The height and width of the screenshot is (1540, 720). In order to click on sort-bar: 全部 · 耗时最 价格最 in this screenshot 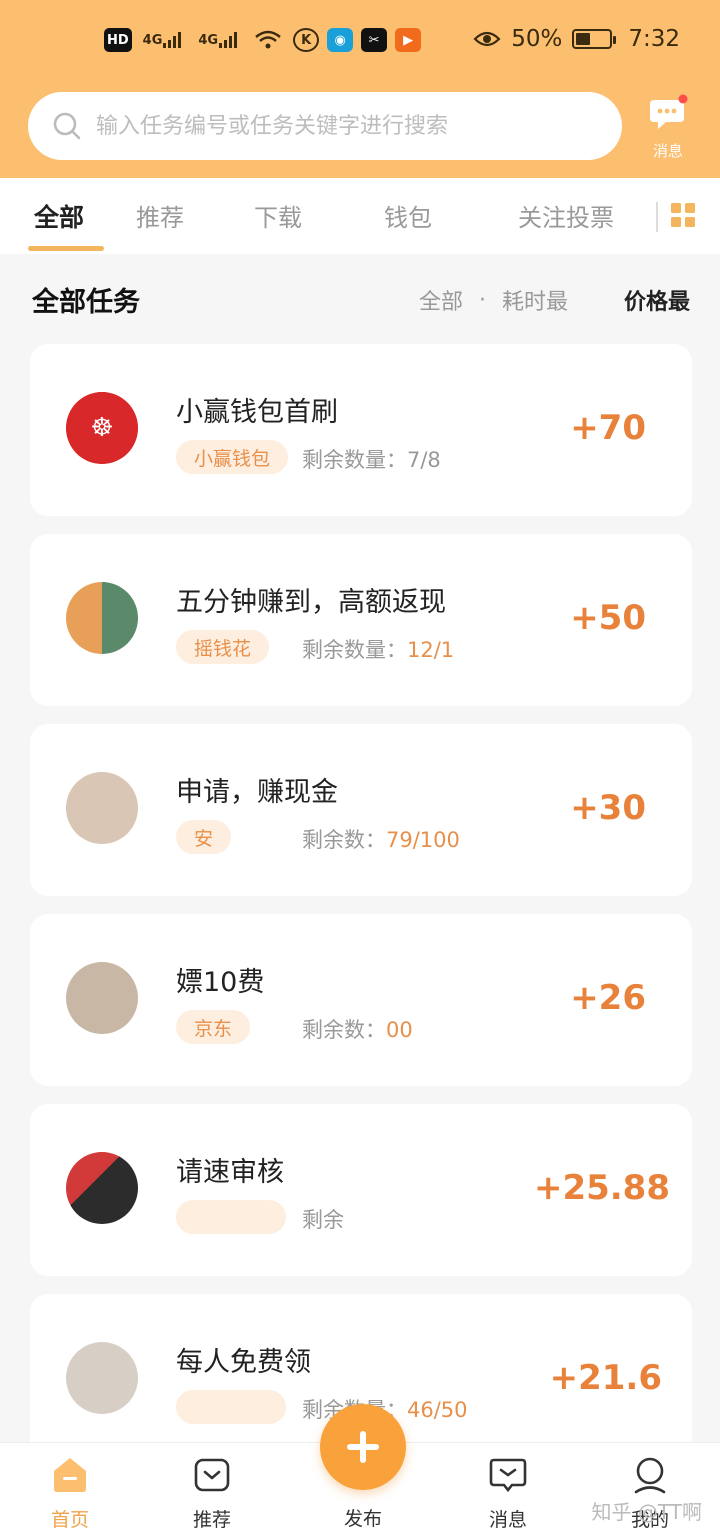, I will do `click(554, 300)`.